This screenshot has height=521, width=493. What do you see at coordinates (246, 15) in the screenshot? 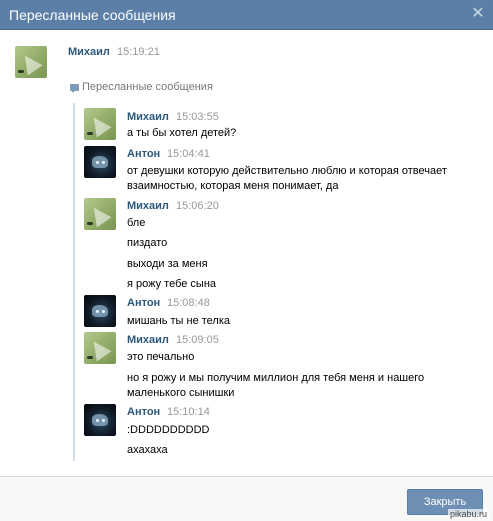
I see `dialog-titlebar: Пересланные сообщения ✕` at bounding box center [246, 15].